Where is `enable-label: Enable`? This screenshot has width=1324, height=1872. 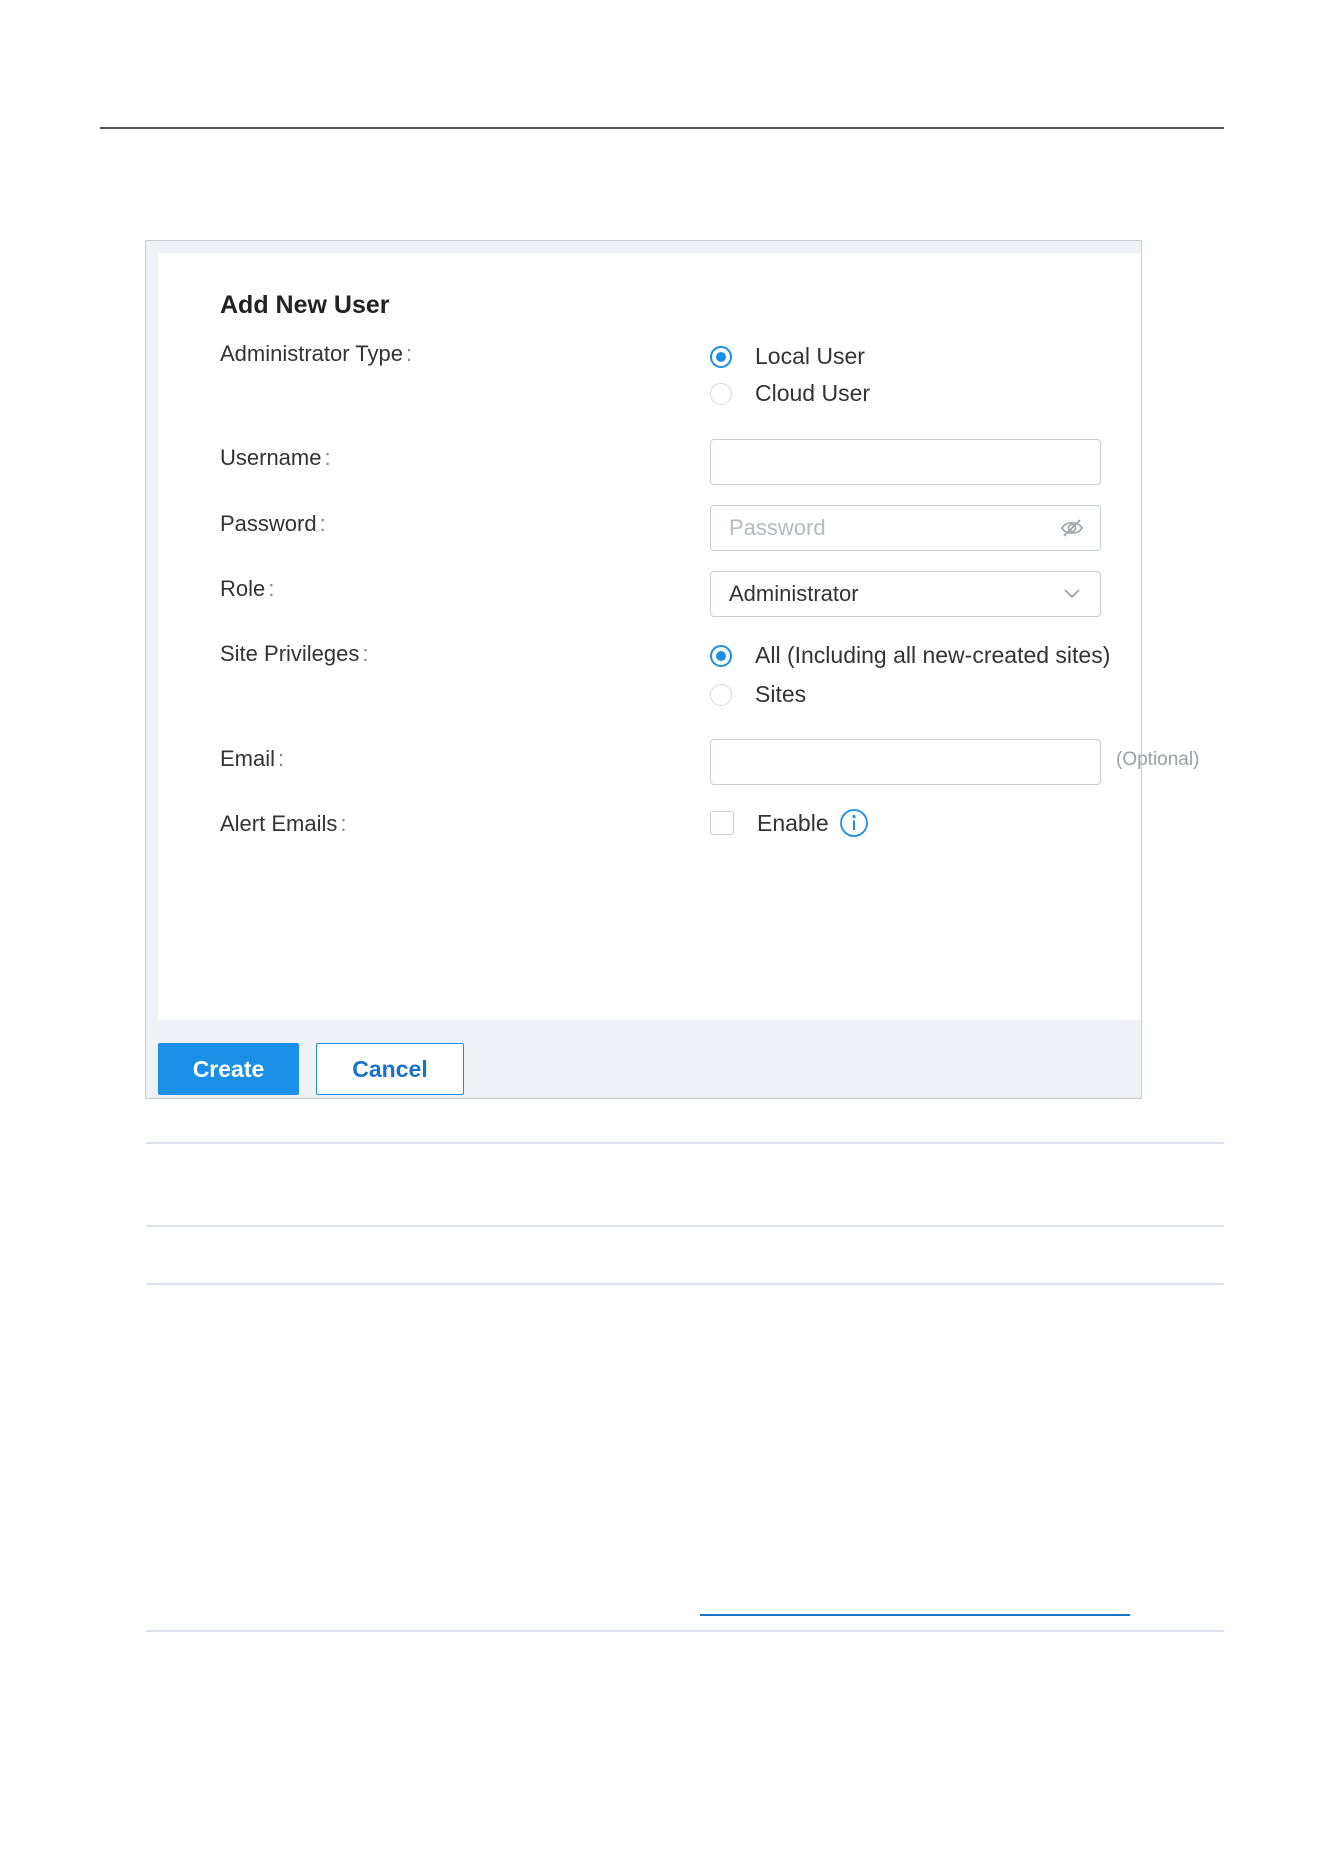
enable-label: Enable is located at coordinates (793, 822).